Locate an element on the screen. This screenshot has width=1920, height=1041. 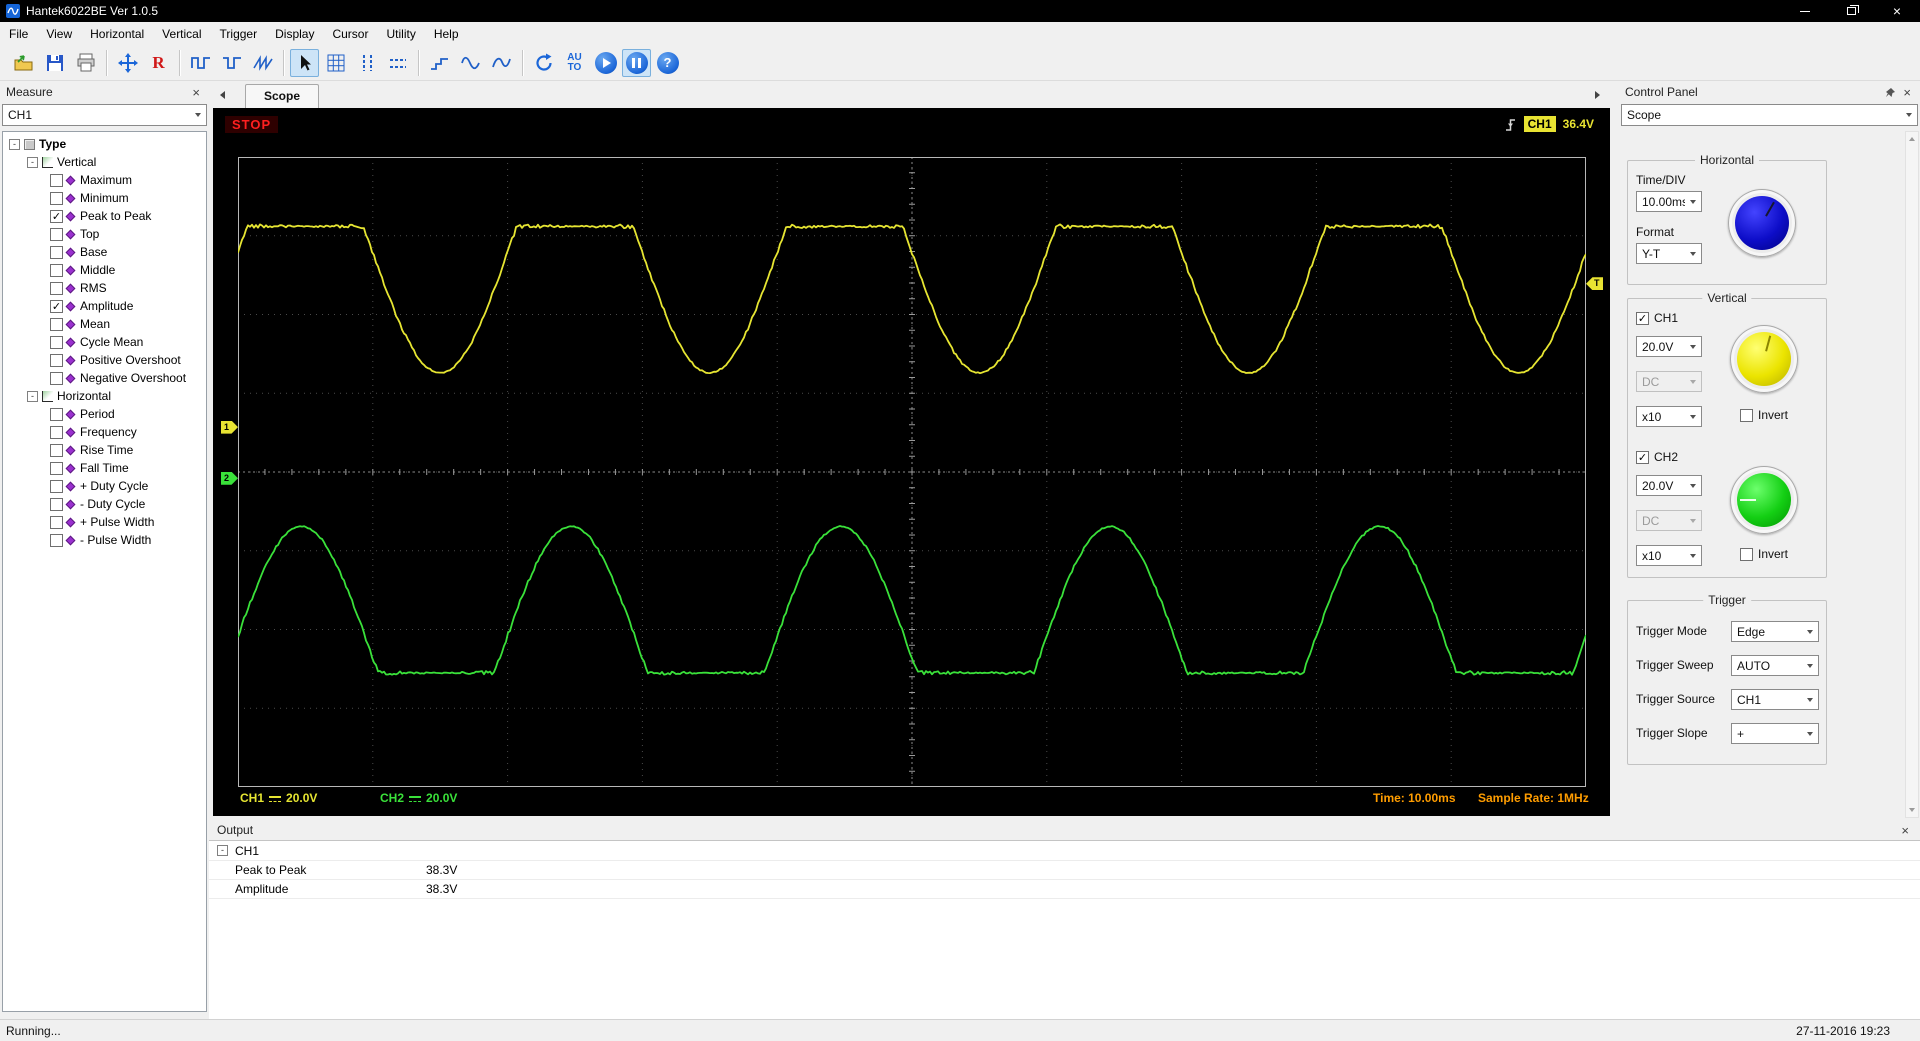
pulse-wave-button is located at coordinates (231, 63).